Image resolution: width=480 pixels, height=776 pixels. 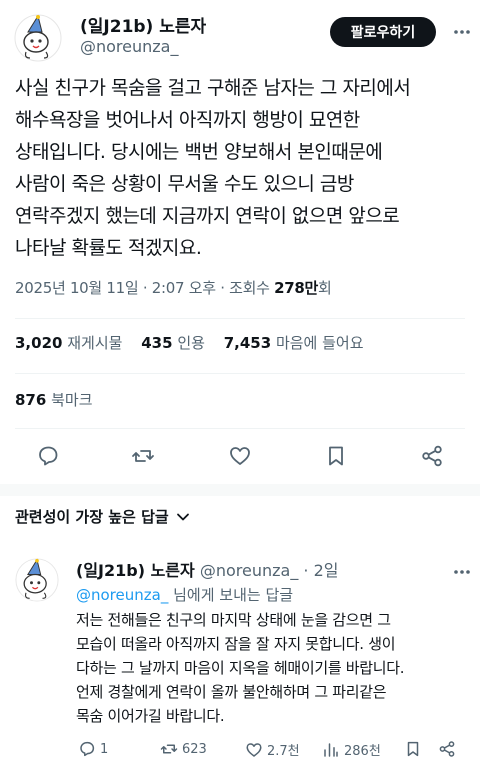 What do you see at coordinates (296, 288) in the screenshot?
I see `tweet-views: 278만` at bounding box center [296, 288].